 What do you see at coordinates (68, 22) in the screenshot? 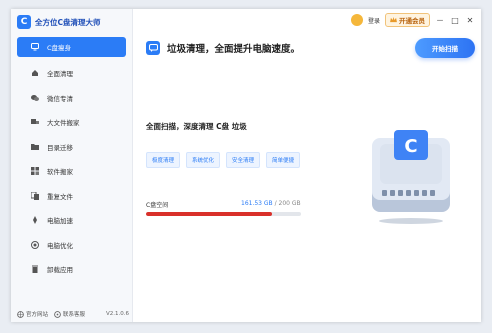
I see `app-title: 全方位C盘清理大师` at bounding box center [68, 22].